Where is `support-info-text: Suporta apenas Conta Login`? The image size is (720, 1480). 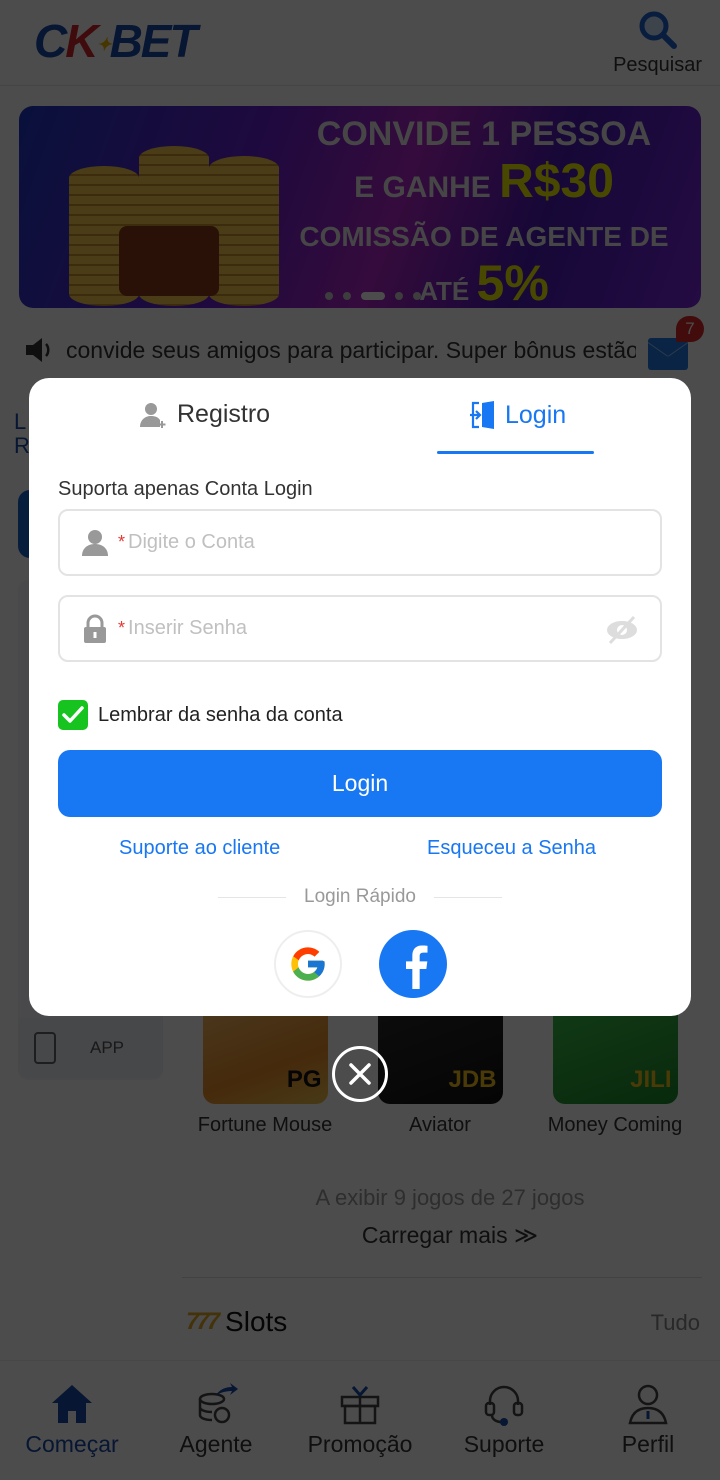
support-info-text: Suporta apenas Conta Login is located at coordinates (185, 489).